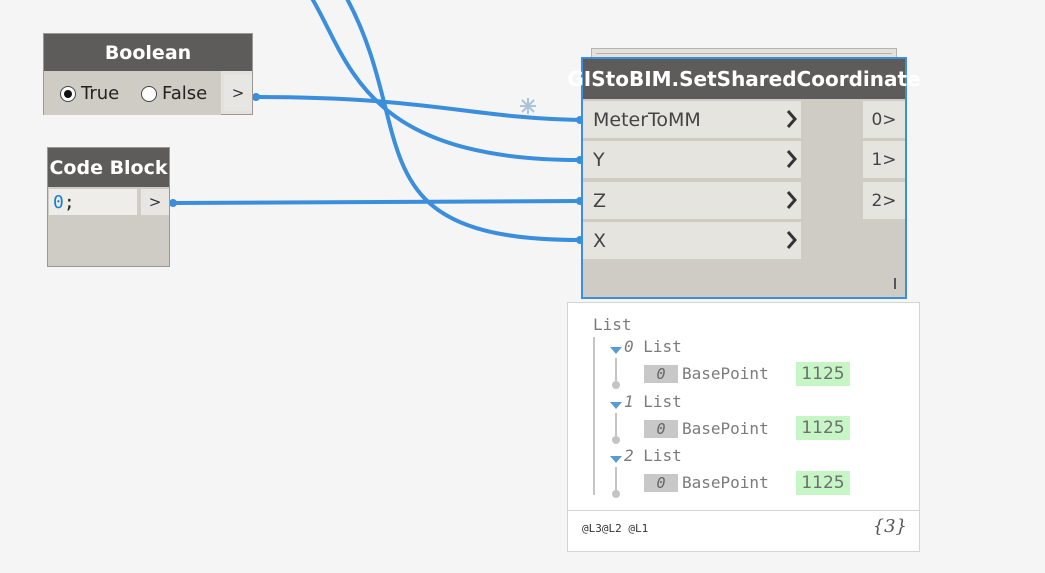 The width and height of the screenshot is (1045, 573). I want to click on radio-false: False, so click(174, 93).